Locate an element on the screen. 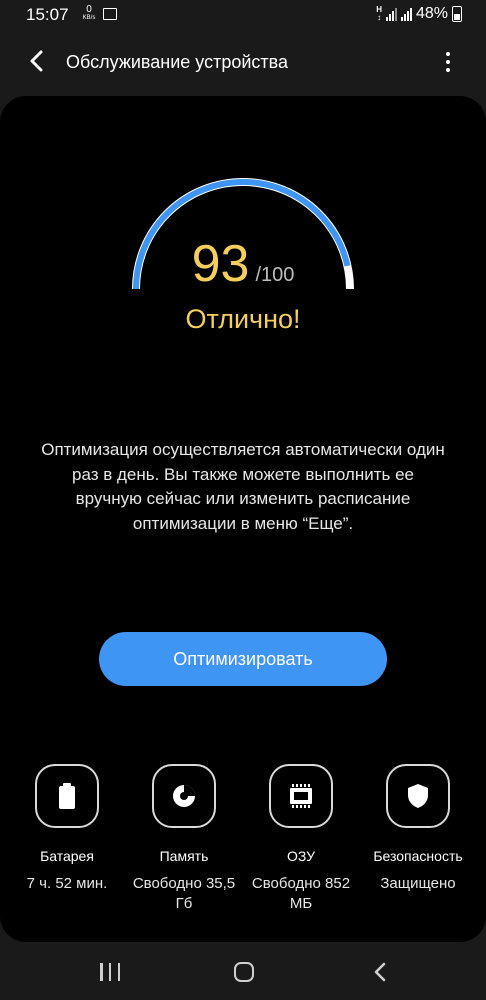 The height and width of the screenshot is (1000, 486). system-nav-bar is located at coordinates (243, 973).